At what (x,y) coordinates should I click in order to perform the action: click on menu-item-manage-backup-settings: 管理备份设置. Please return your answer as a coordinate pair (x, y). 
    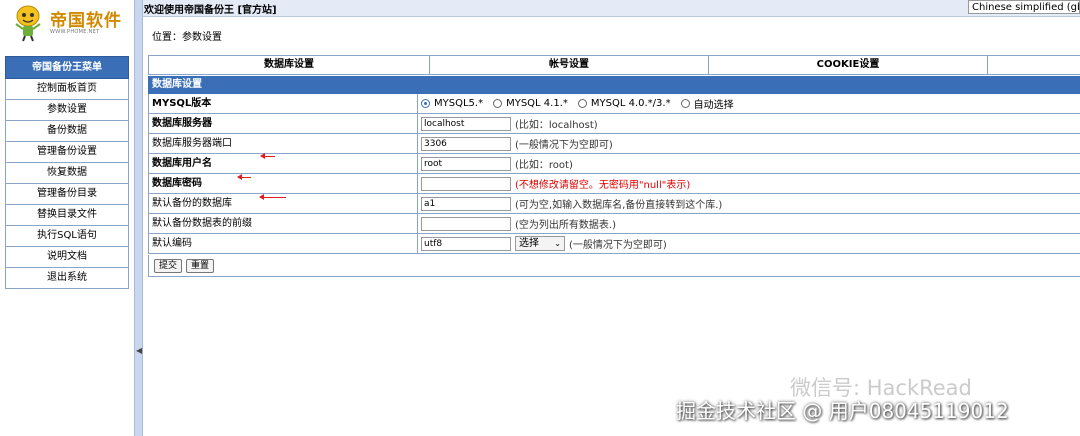
    Looking at the image, I should click on (67, 152).